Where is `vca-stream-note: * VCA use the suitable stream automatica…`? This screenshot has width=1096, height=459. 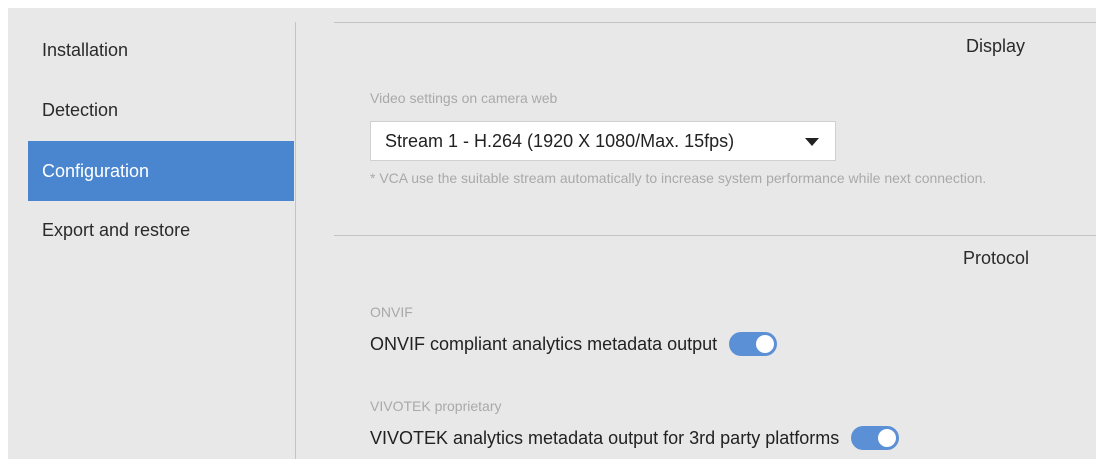 vca-stream-note: * VCA use the suitable stream automatica… is located at coordinates (678, 178).